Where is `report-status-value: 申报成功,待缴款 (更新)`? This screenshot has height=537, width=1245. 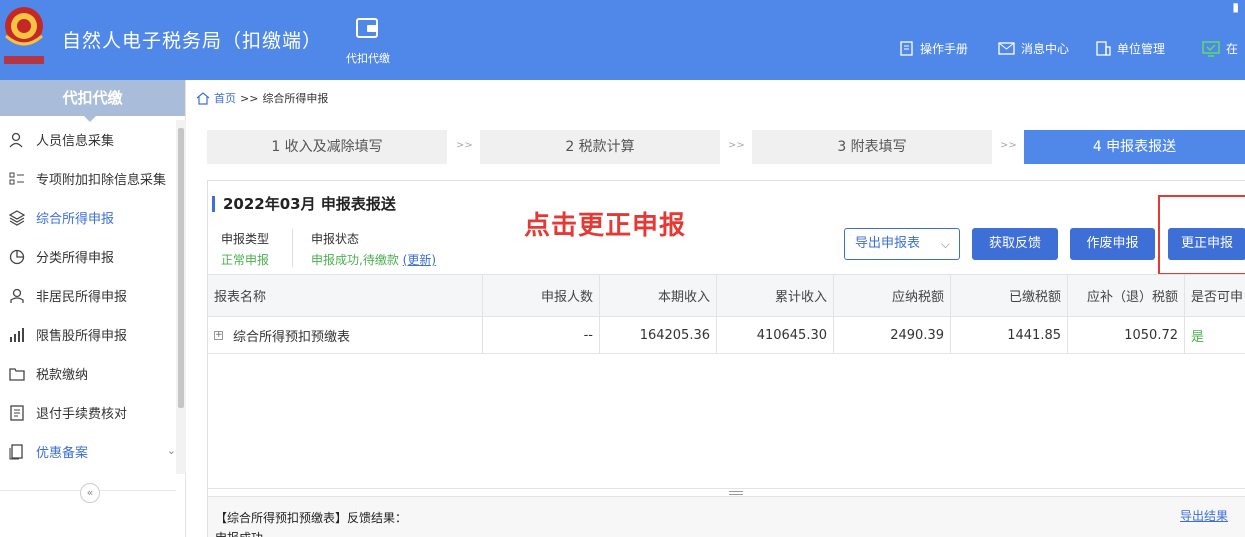 report-status-value: 申报成功,待缴款 (更新) is located at coordinates (373, 259).